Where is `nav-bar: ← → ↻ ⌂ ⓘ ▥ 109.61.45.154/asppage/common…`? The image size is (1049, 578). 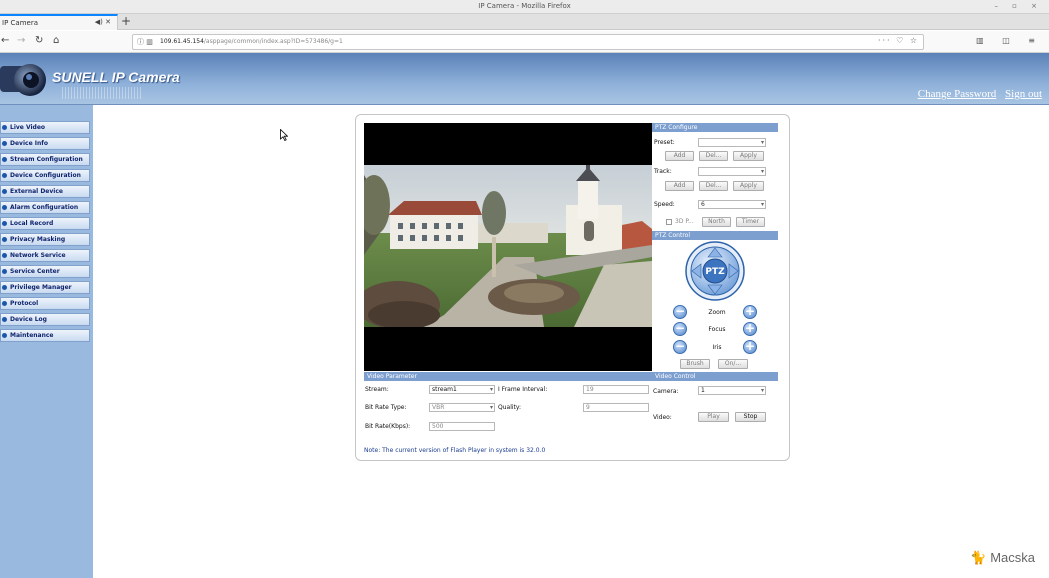
nav-bar: ← → ↻ ⌂ ⓘ ▥ 109.61.45.154/asppage/common… is located at coordinates (524, 42).